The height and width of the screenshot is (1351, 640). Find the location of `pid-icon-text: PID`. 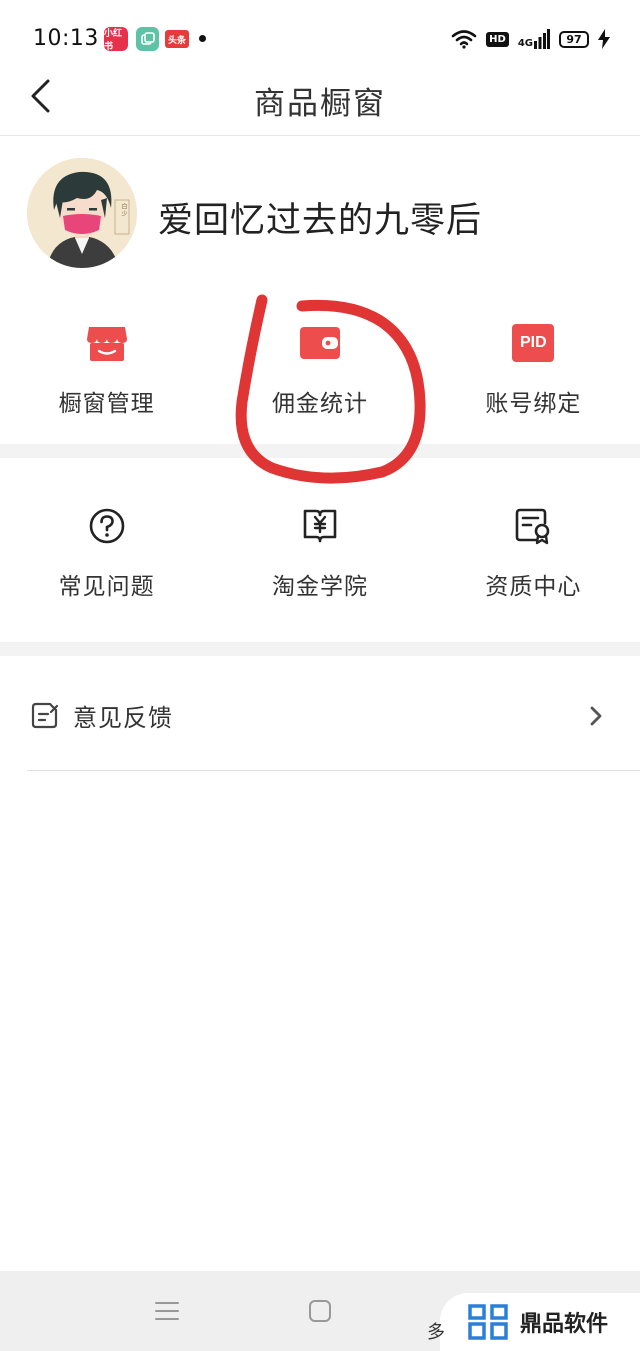

pid-icon-text: PID is located at coordinates (533, 342).